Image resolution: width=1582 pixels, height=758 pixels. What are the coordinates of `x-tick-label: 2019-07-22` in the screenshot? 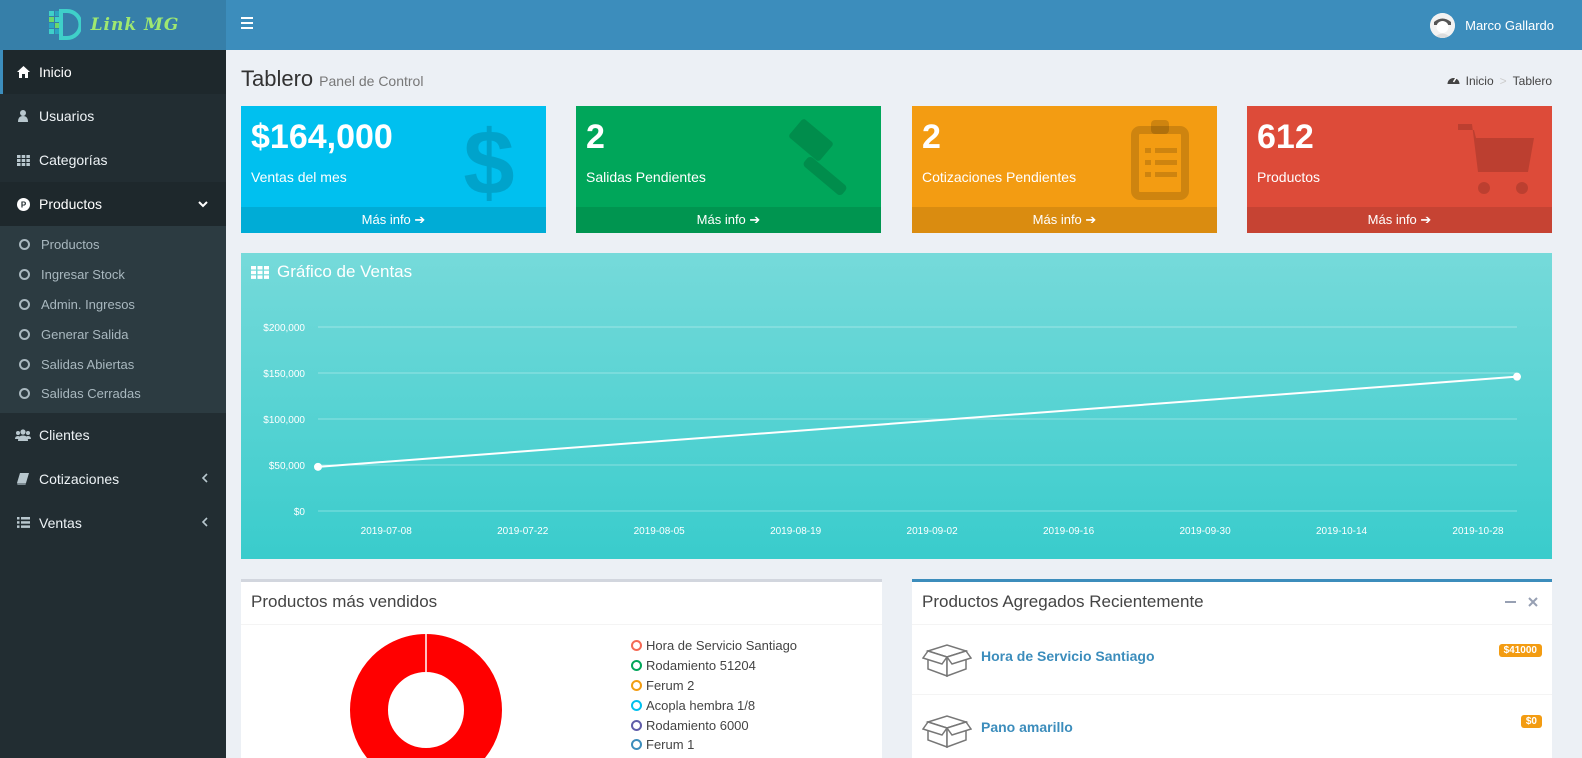 It's located at (523, 531).